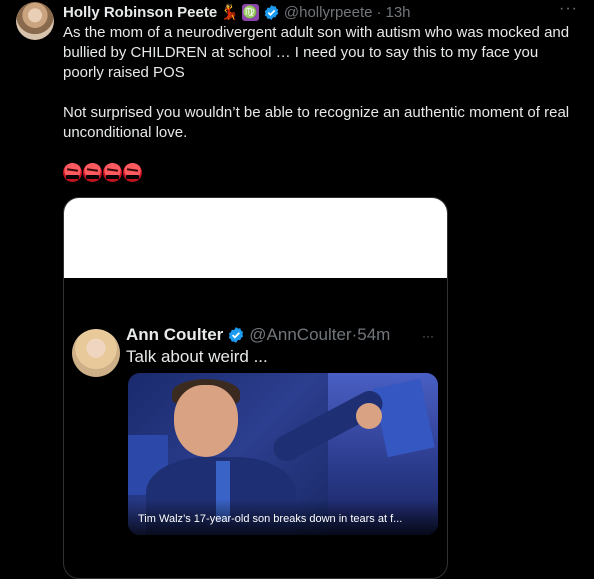 Image resolution: width=594 pixels, height=579 pixels. I want to click on quoted-author-handle: @AnnCoulter, so click(300, 335).